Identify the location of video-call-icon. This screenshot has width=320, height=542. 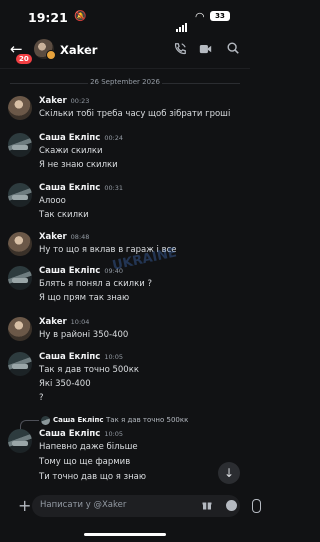
(205, 49).